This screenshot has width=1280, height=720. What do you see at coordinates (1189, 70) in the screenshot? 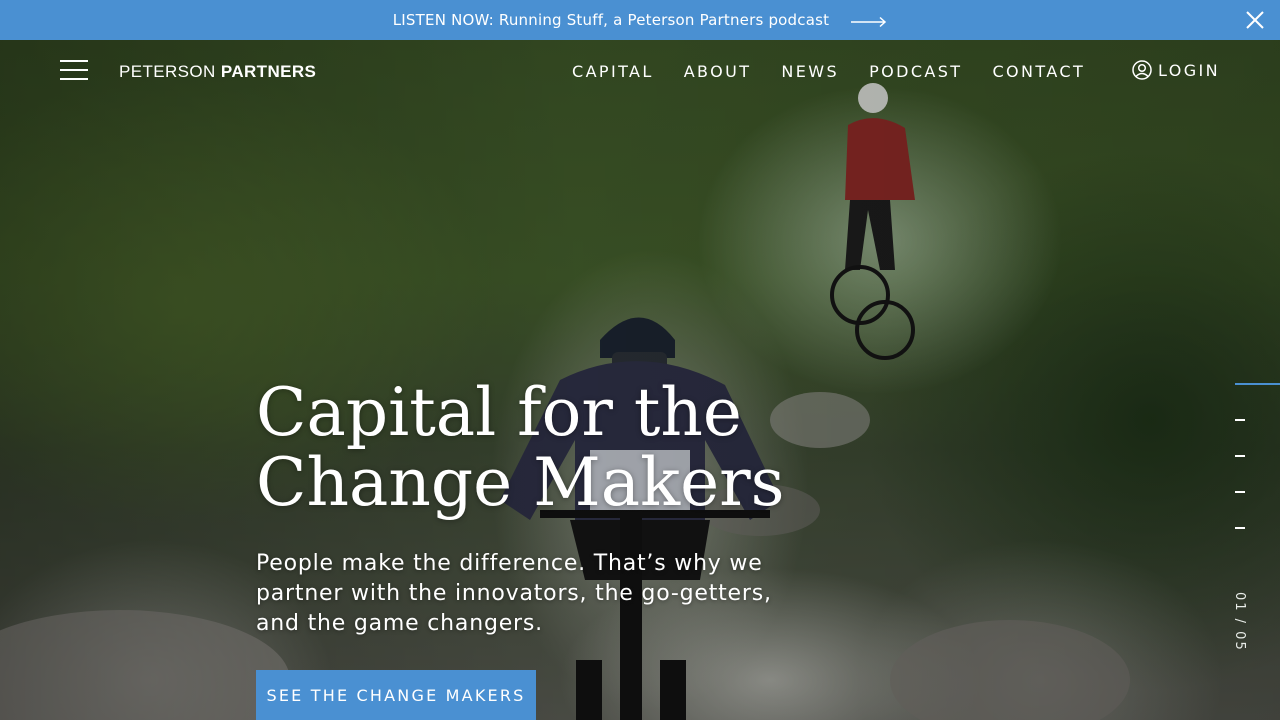
I see `login-label: LOGIN` at bounding box center [1189, 70].